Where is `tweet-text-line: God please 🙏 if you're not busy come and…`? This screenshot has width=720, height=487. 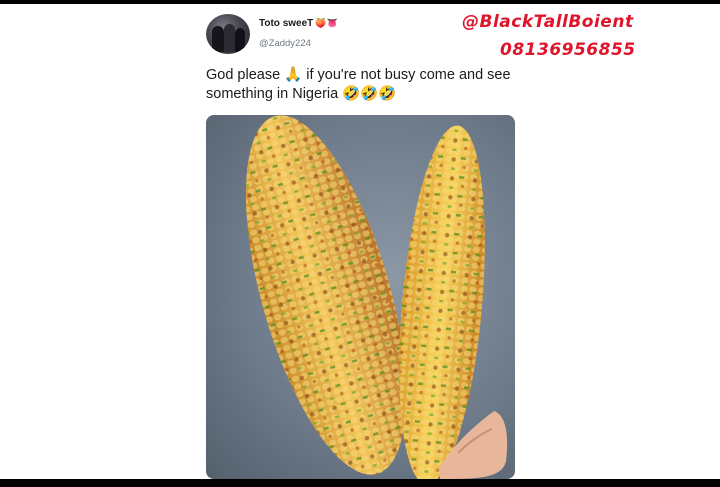 tweet-text-line: God please 🙏 if you're not busy come and… is located at coordinates (358, 75).